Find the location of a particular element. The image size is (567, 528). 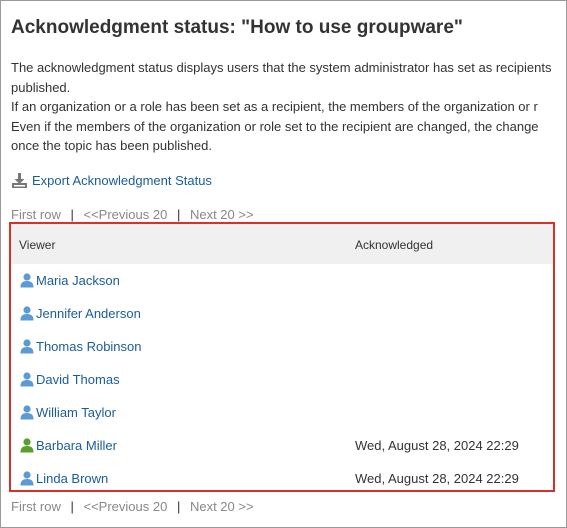

viewer-link: Thomas Robinson is located at coordinates (80, 346).